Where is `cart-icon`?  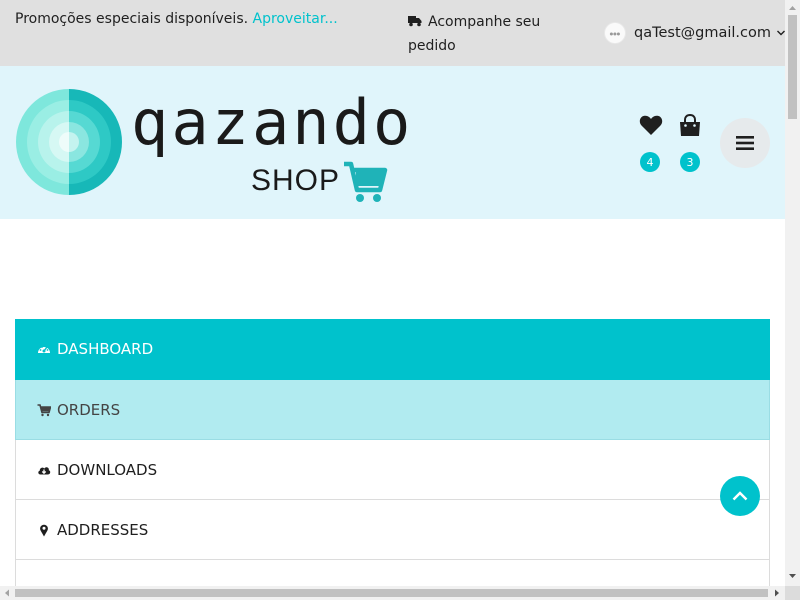
cart-icon is located at coordinates (44, 409).